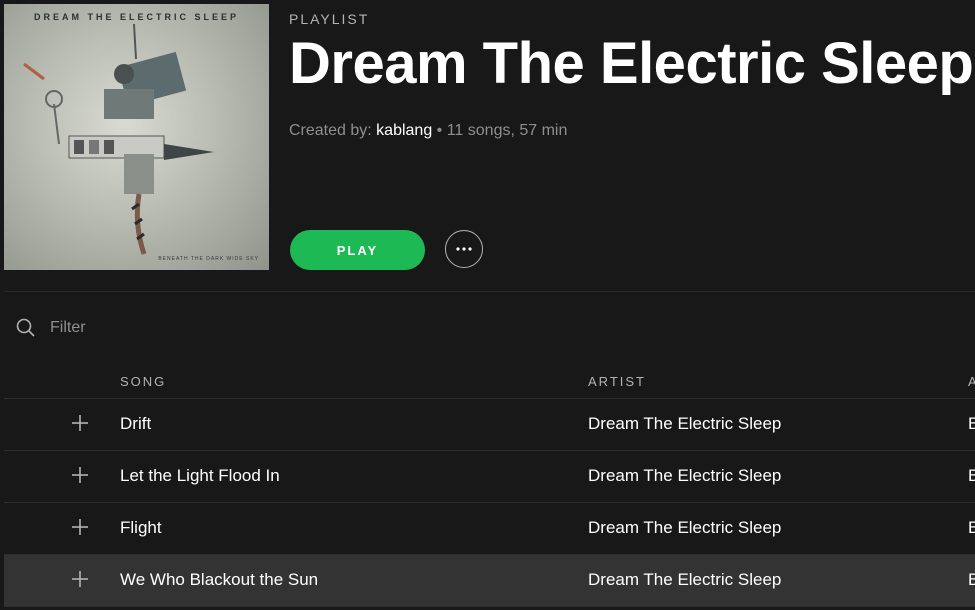 This screenshot has height=610, width=975. Describe the element at coordinates (357, 250) in the screenshot. I see `play-button: PLAY` at that location.